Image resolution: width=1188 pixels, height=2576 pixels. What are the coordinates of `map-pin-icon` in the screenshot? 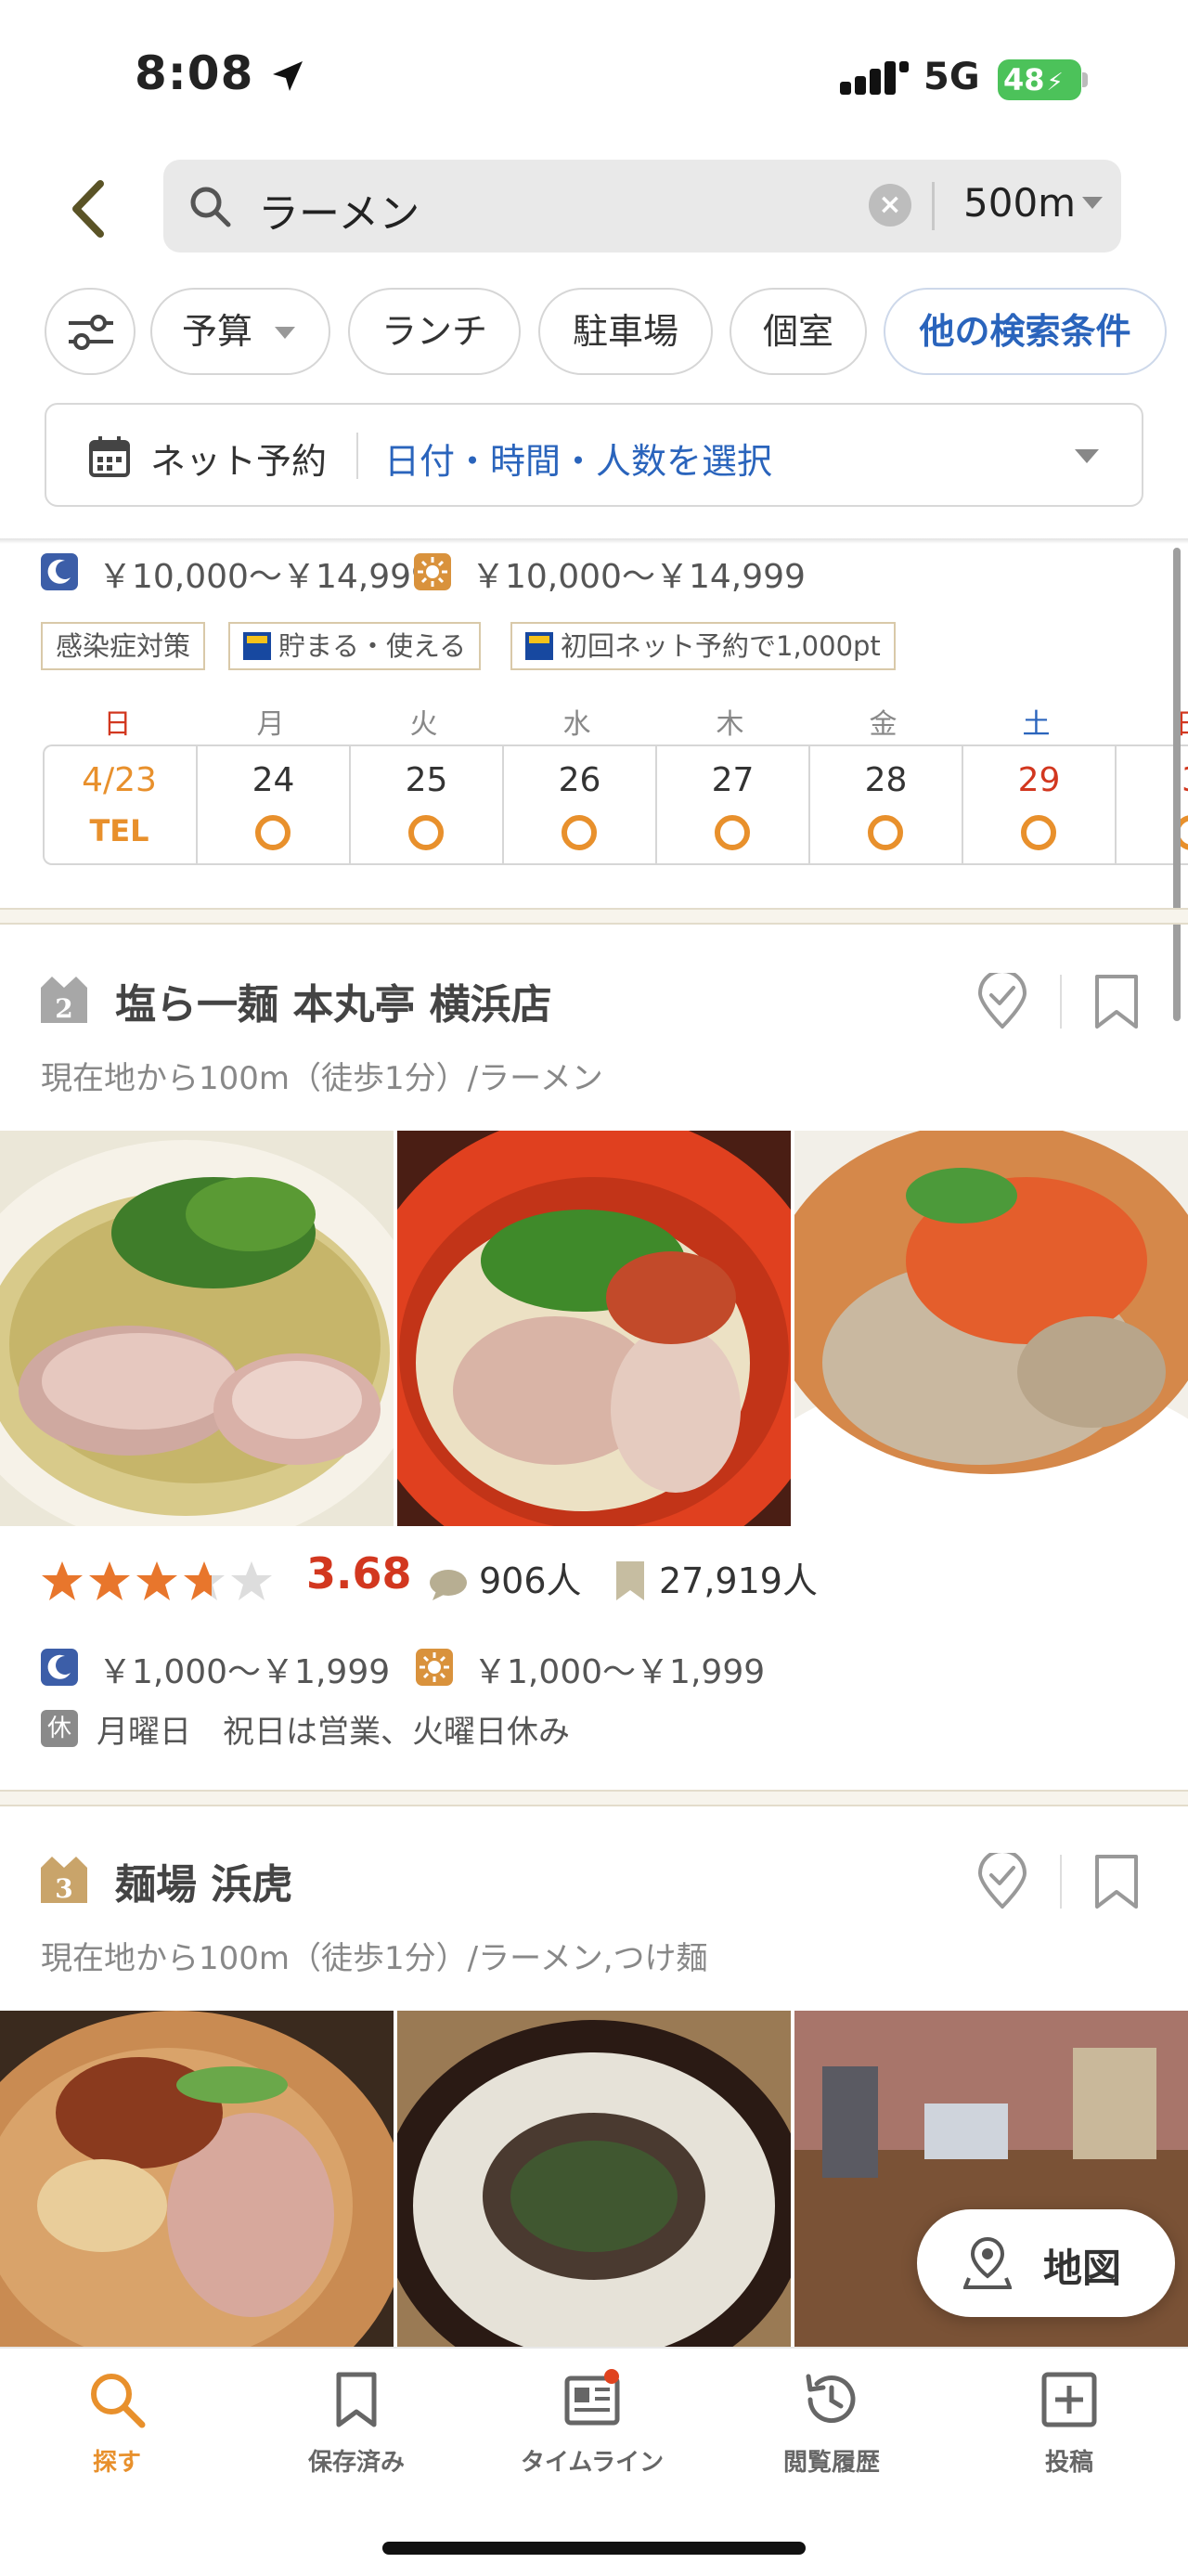 It's located at (987, 2262).